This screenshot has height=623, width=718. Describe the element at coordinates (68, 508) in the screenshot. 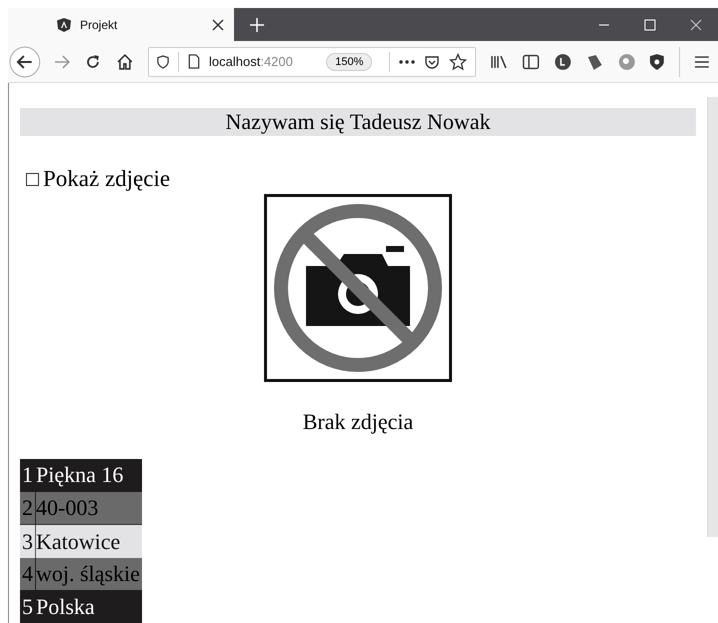

I see `table-cell-text: 40-003` at that location.